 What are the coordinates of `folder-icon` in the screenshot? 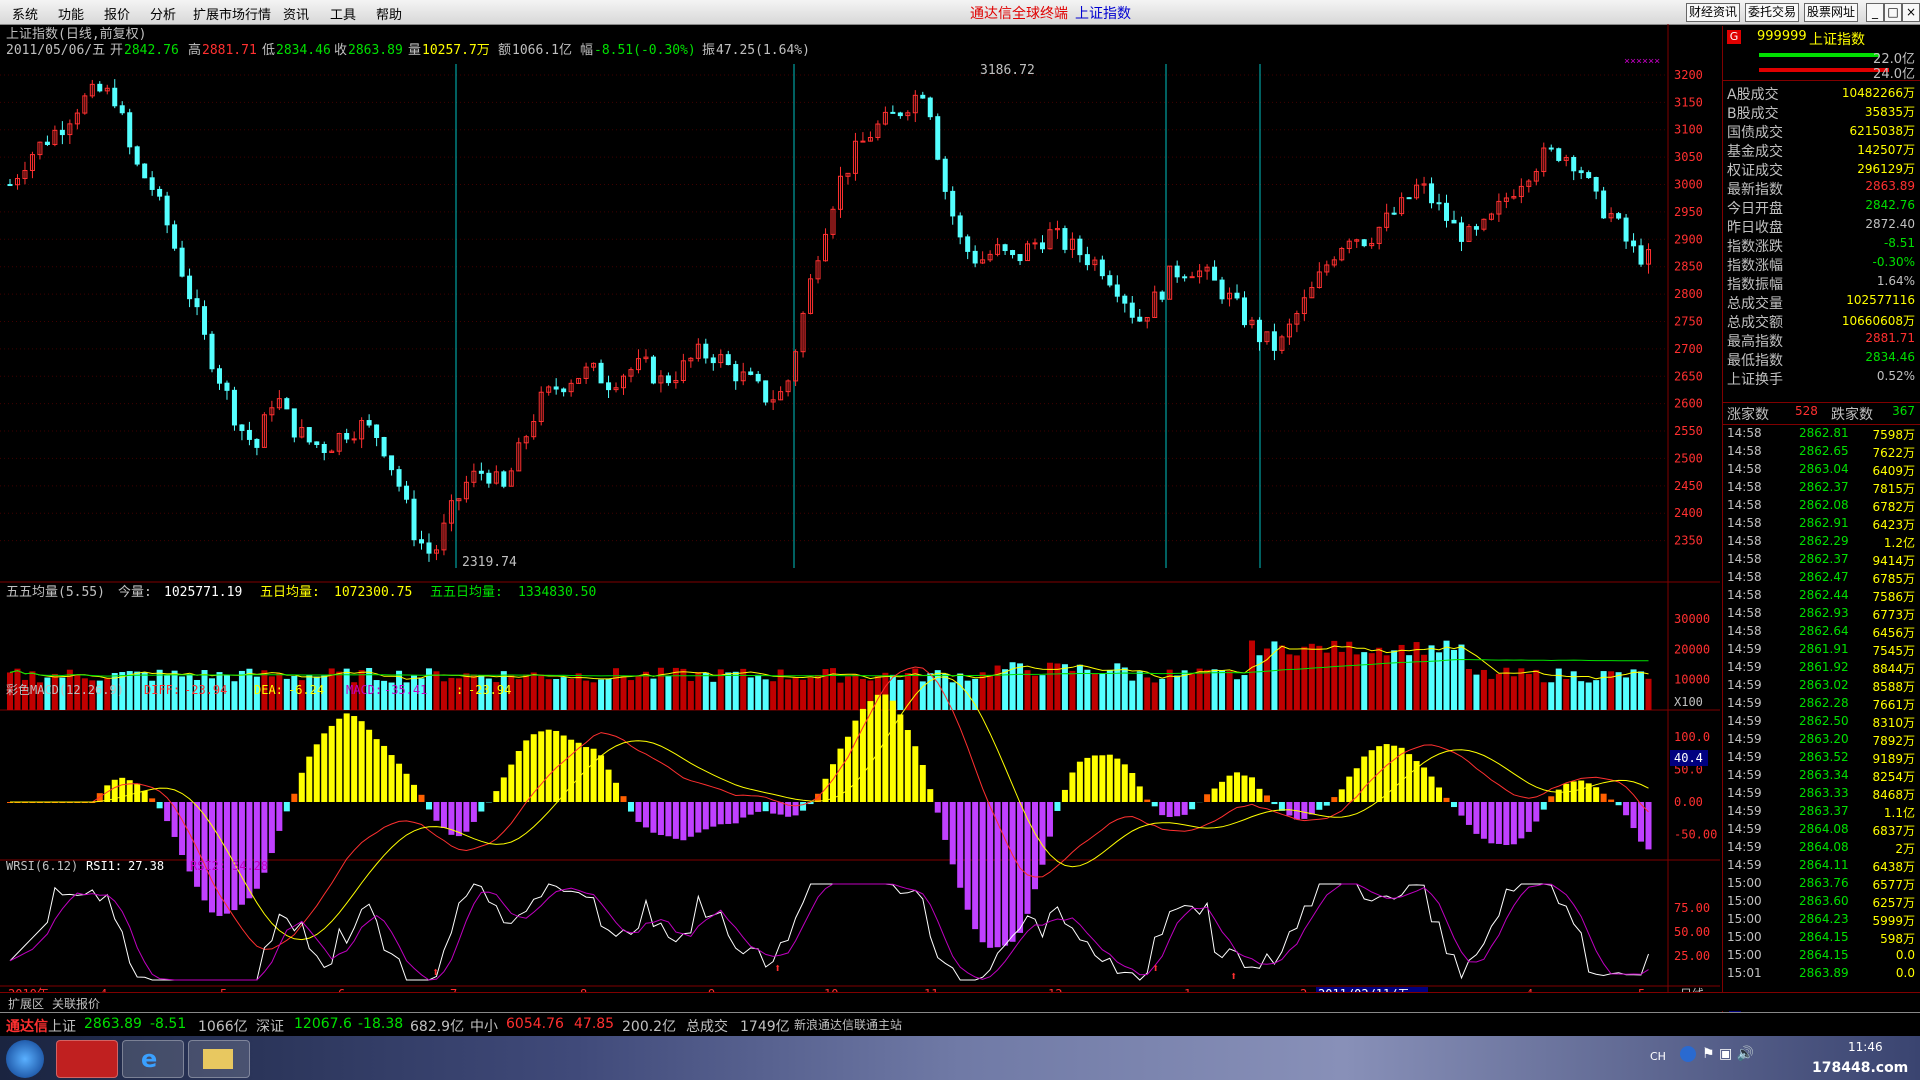 It's located at (219, 1059).